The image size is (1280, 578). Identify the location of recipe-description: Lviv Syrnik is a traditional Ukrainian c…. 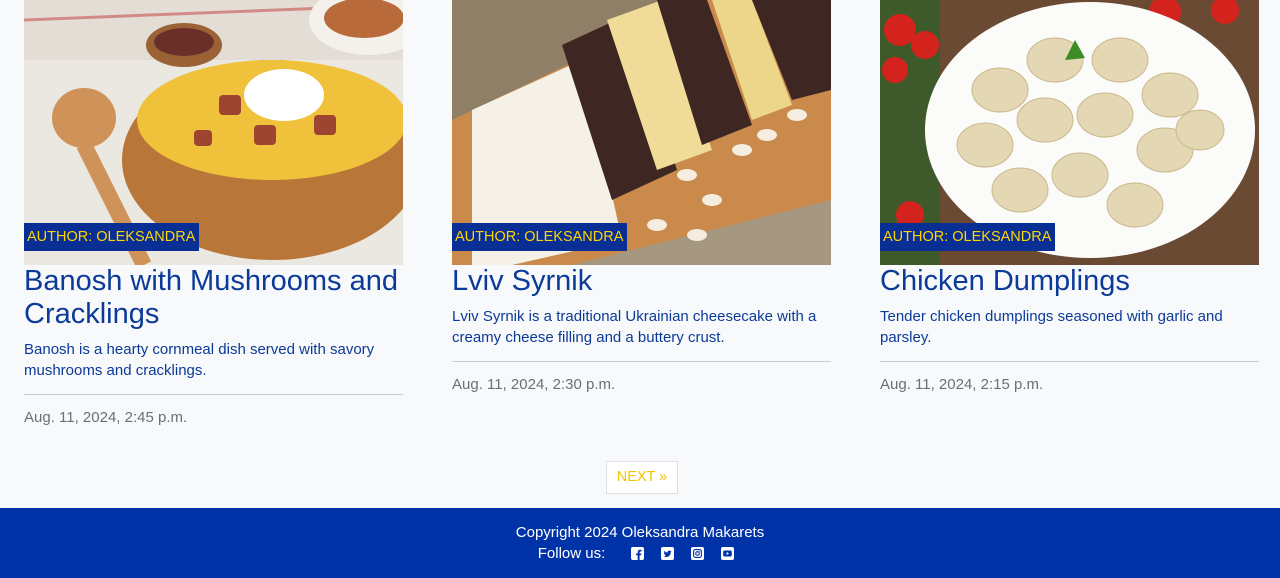
(634, 327).